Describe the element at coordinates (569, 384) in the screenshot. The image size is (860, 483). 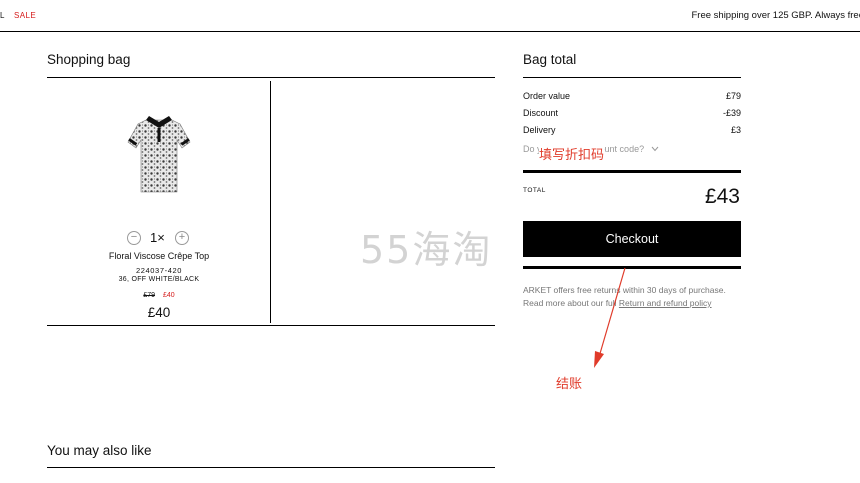
I see `annotation-checkout-hint: 结账` at that location.